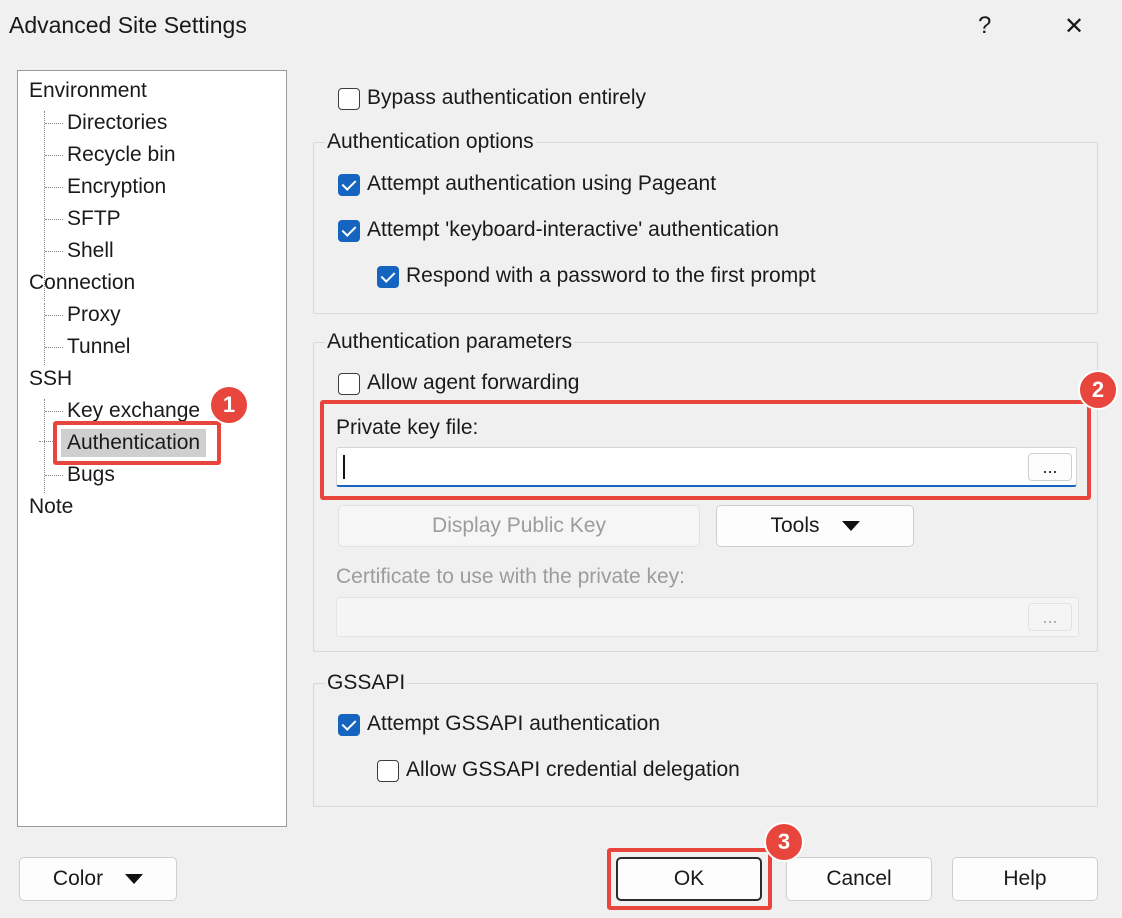  What do you see at coordinates (80, 475) in the screenshot?
I see `tree-item-bugs: Bugs` at bounding box center [80, 475].